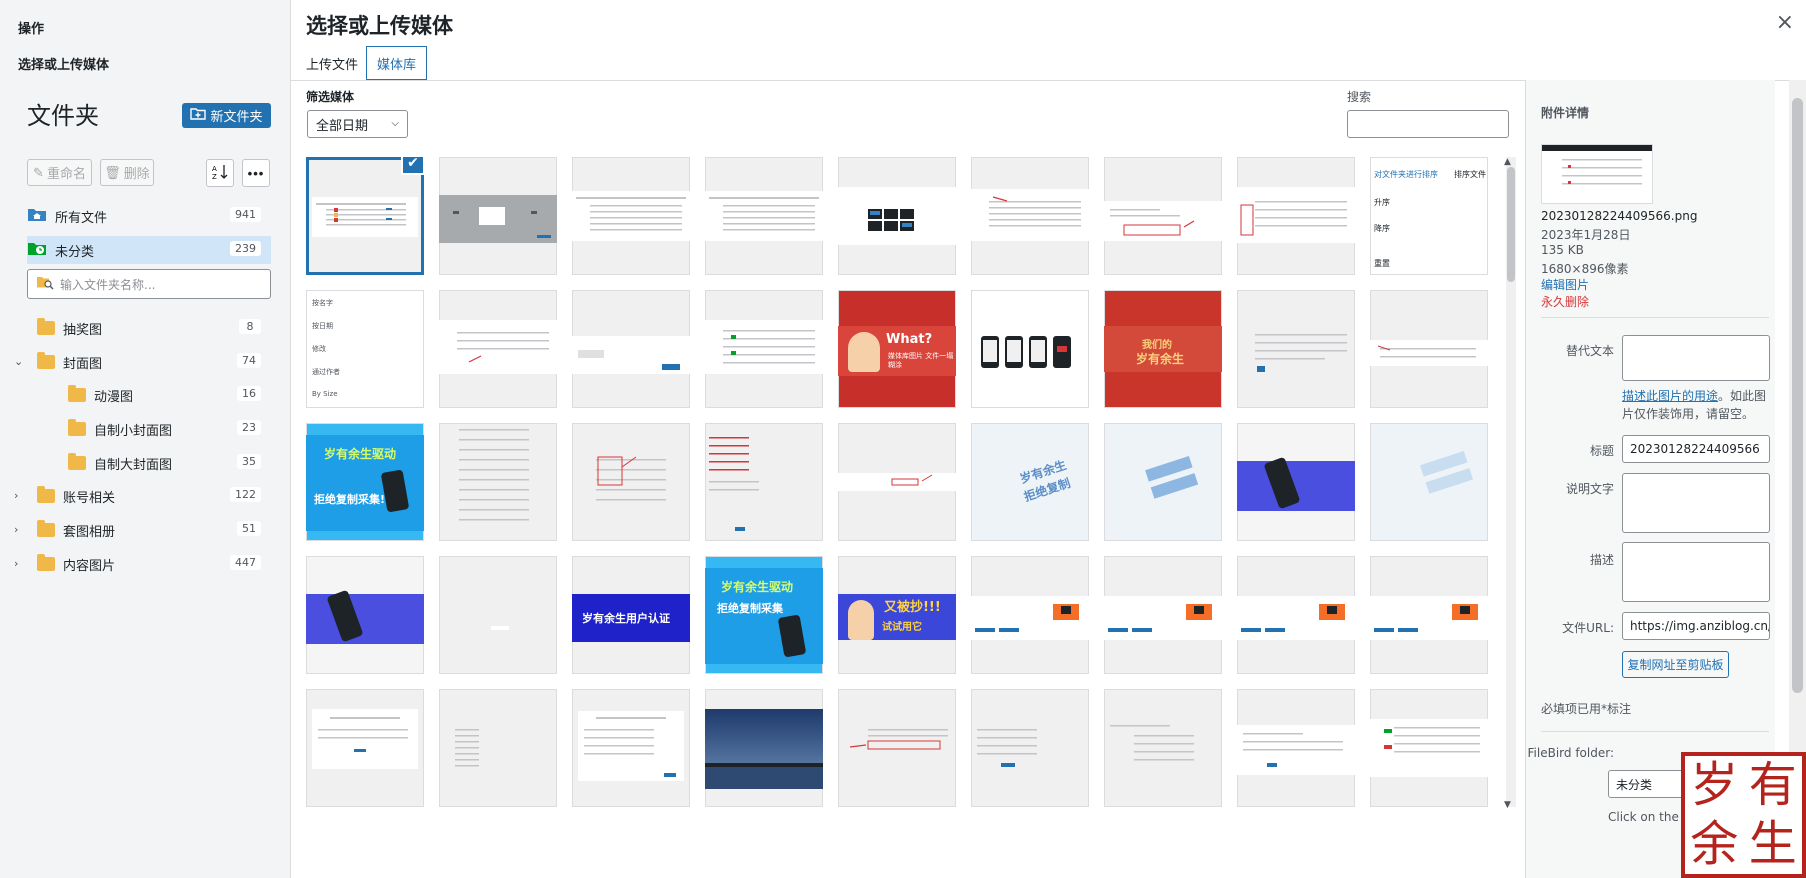  What do you see at coordinates (332, 63) in the screenshot?
I see `tab-upload: 上传文件` at bounding box center [332, 63].